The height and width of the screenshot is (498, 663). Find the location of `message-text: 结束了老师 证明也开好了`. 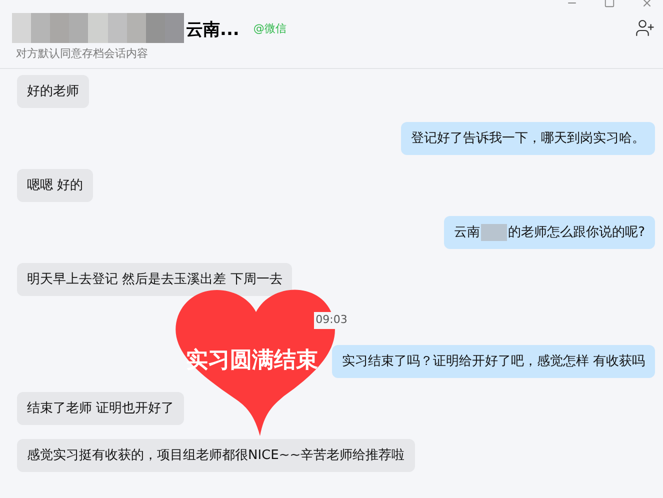

message-text: 结束了老师 证明也开好了 is located at coordinates (100, 408).